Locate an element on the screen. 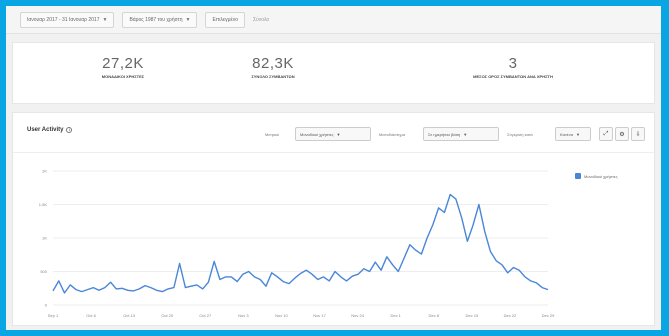  compare-select-value: Κανένα is located at coordinates (567, 134).